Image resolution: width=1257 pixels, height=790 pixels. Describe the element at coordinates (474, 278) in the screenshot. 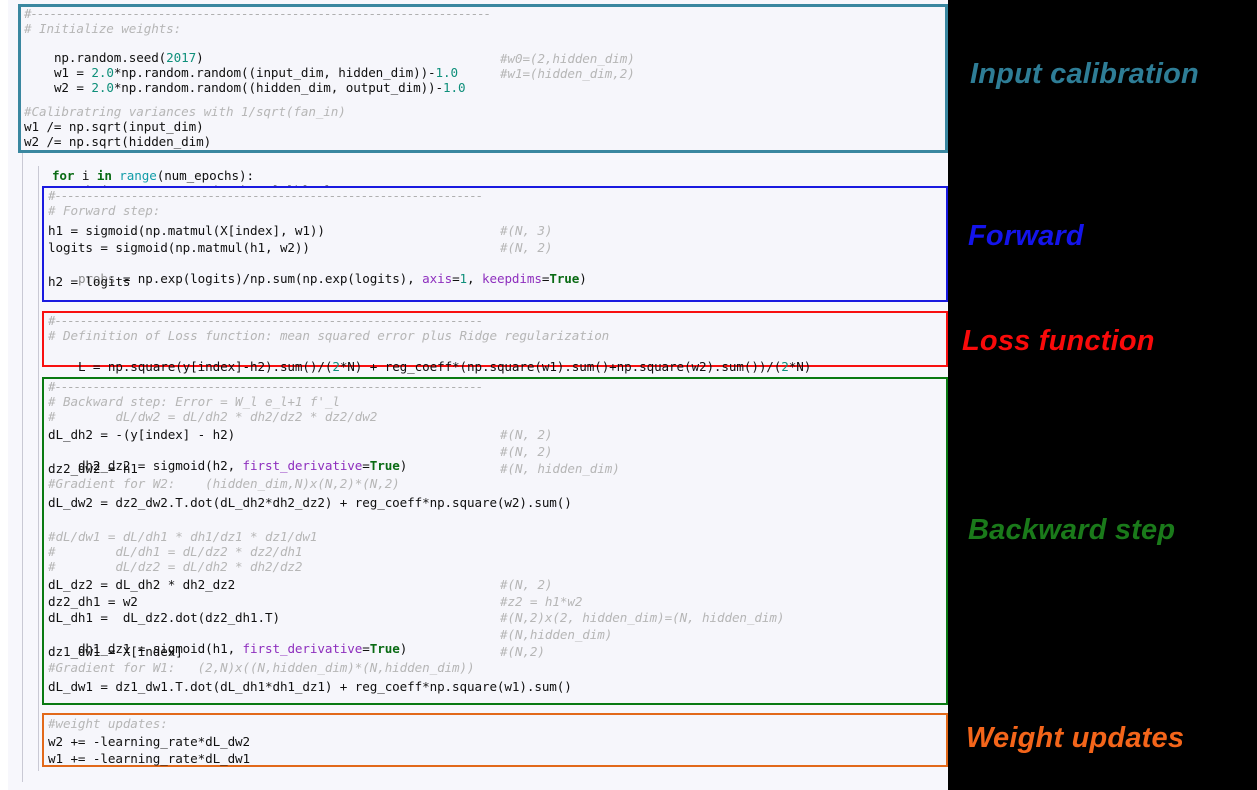

I see `code-token: ,` at that location.